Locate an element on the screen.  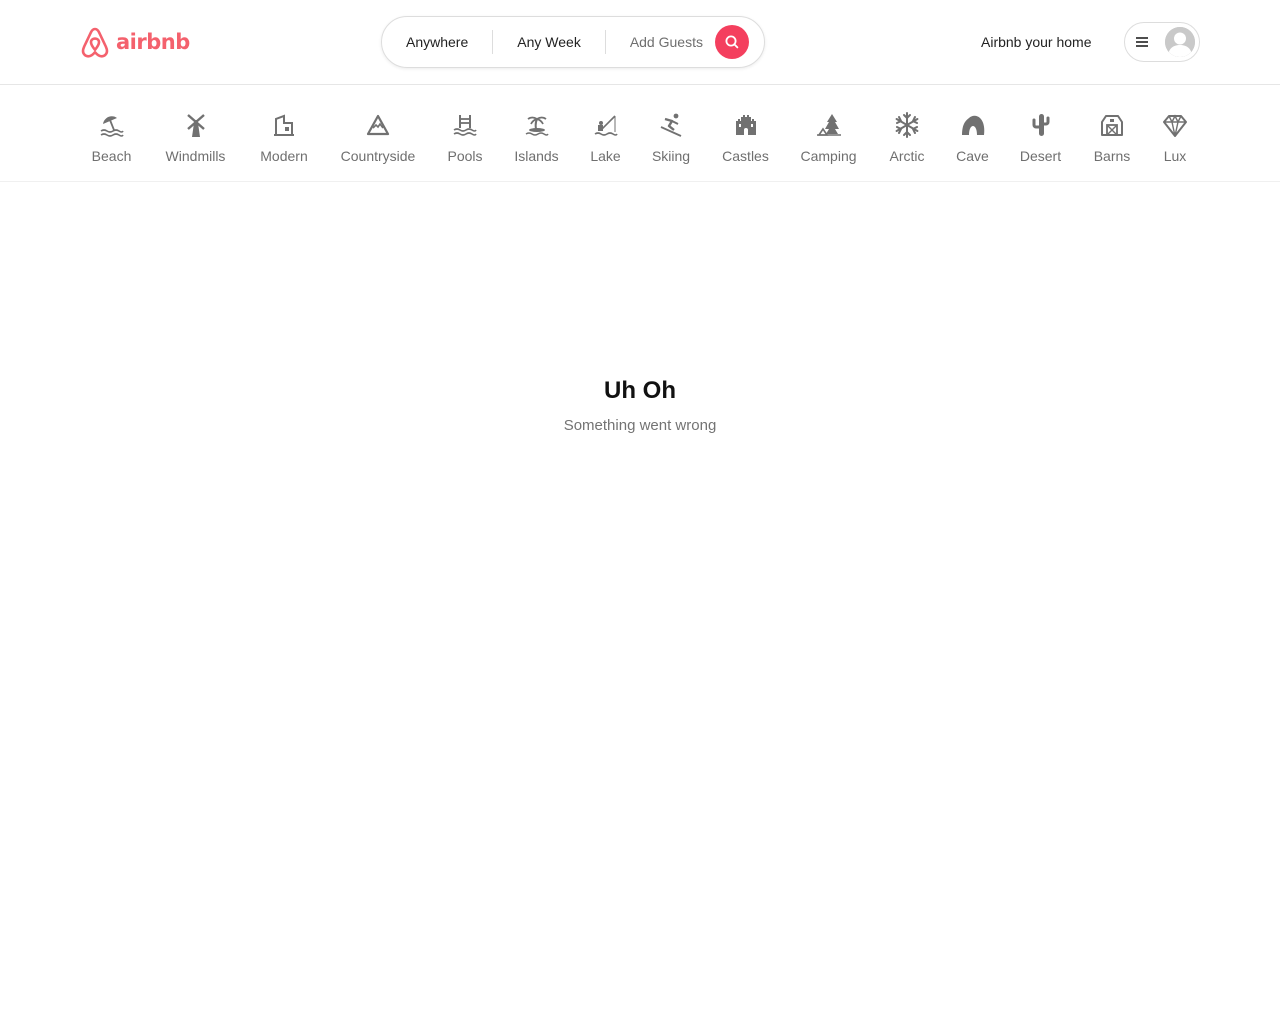
category-pools: Pools is located at coordinates (465, 139).